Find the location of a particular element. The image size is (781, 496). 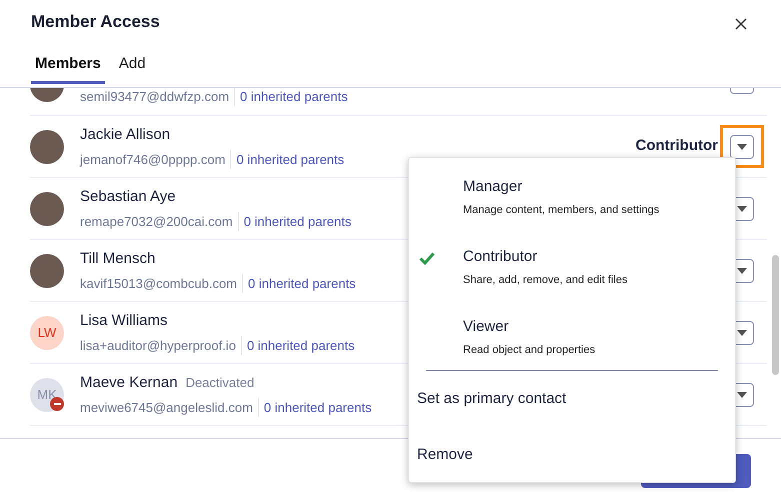

member-email: jemanof746@0pppp.com is located at coordinates (156, 159).